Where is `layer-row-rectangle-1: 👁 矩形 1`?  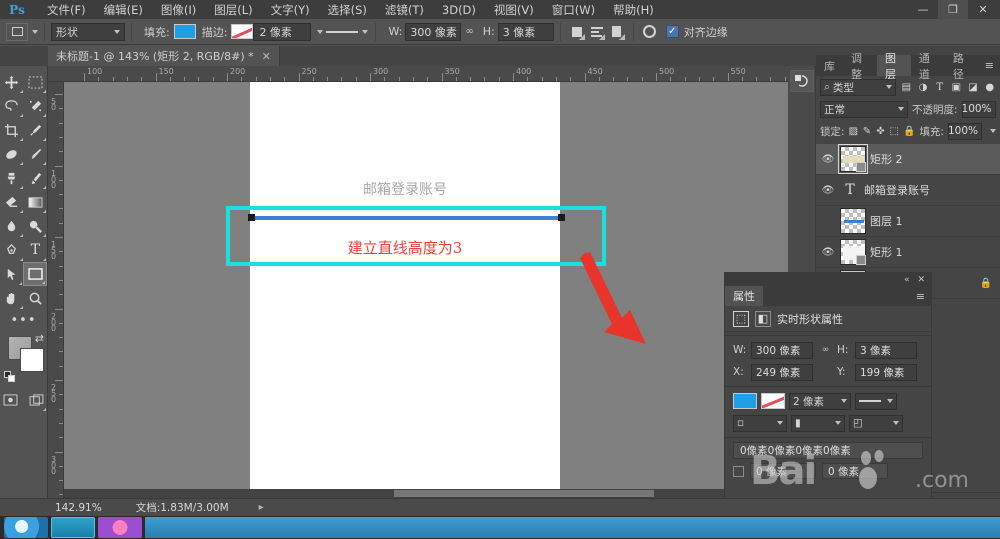 layer-row-rectangle-1: 👁 矩形 1 is located at coordinates (908, 252).